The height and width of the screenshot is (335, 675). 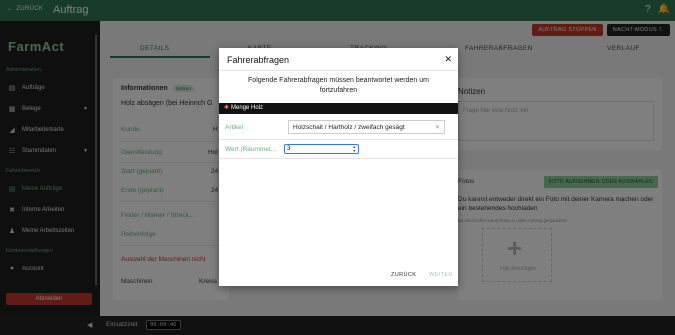 I want to click on article-select-value: Holzschait / Hartholz / zweifach gesägt, so click(x=349, y=127).